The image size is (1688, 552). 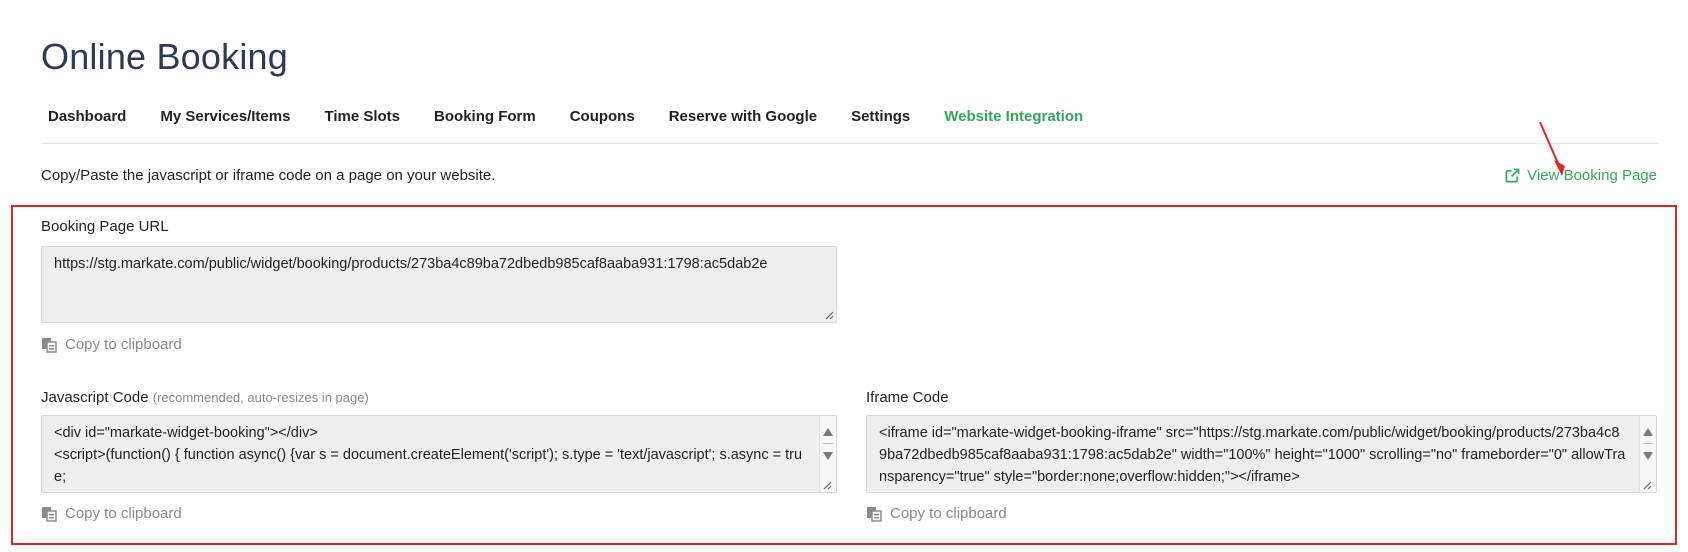 I want to click on tab-dashboard: Dashboard, so click(x=83, y=123).